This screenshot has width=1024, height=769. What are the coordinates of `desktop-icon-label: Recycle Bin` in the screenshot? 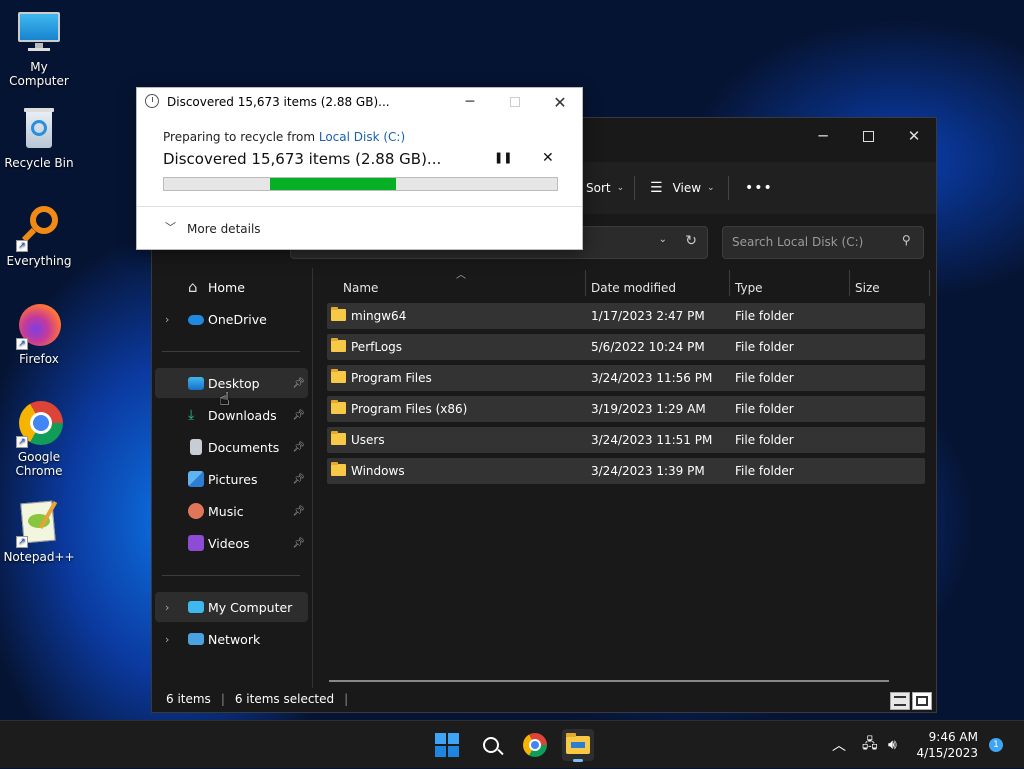 It's located at (39, 163).